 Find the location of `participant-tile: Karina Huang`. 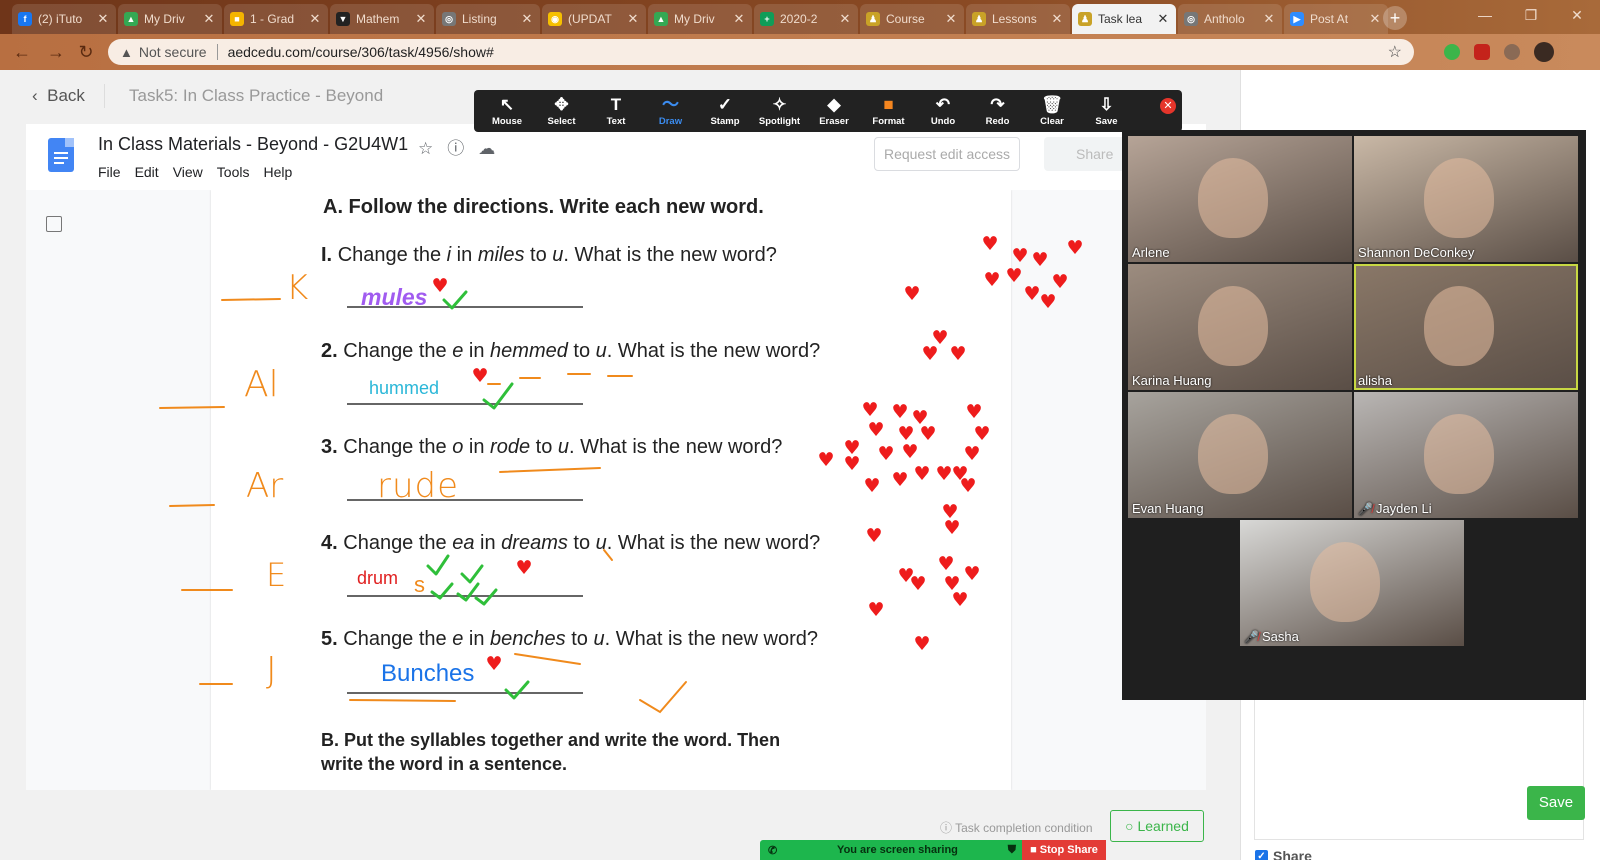

participant-tile: Karina Huang is located at coordinates (1240, 327).